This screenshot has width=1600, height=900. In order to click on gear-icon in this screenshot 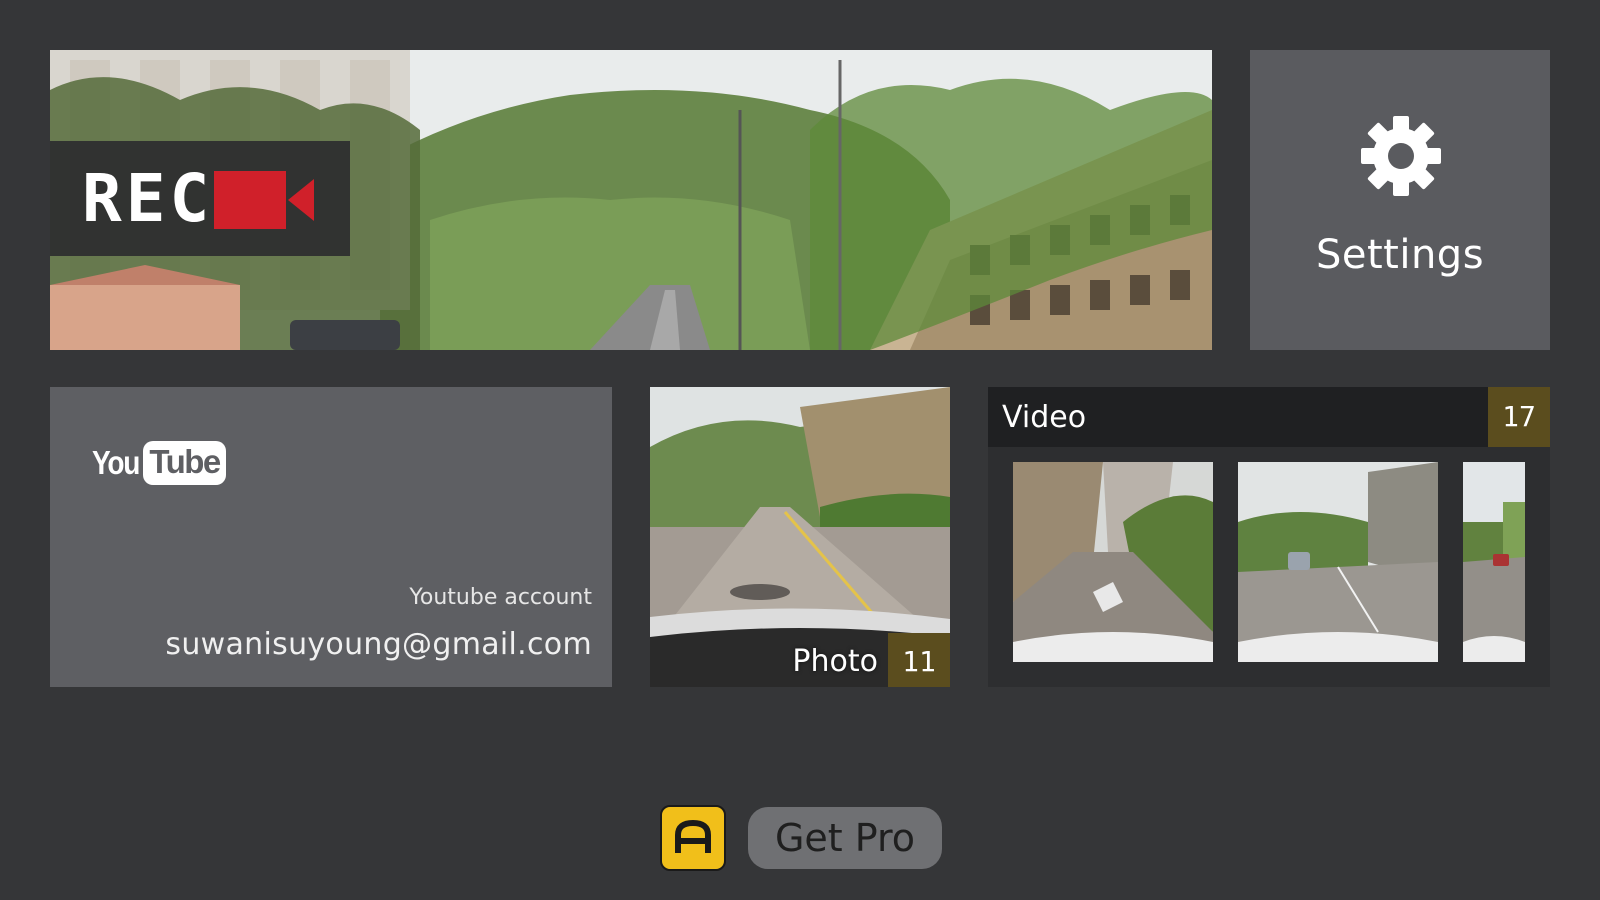, I will do `click(1401, 156)`.